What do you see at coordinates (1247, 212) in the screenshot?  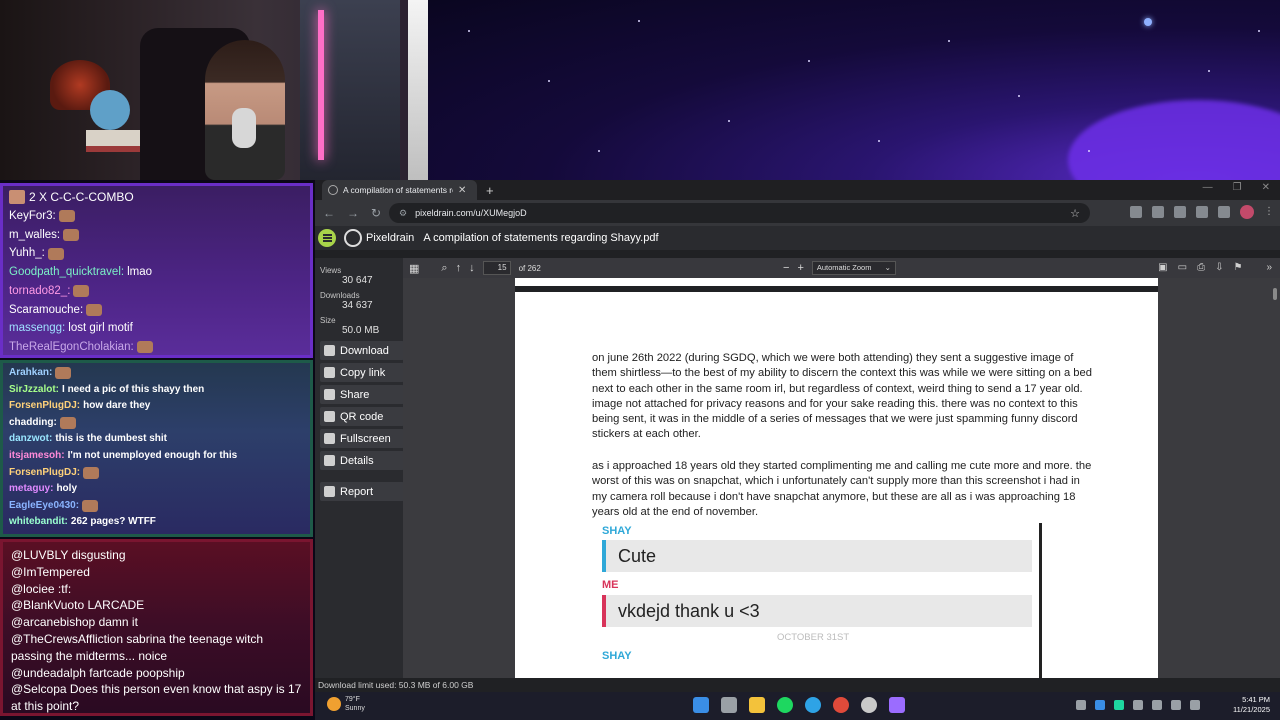 I see `profile-avatar` at bounding box center [1247, 212].